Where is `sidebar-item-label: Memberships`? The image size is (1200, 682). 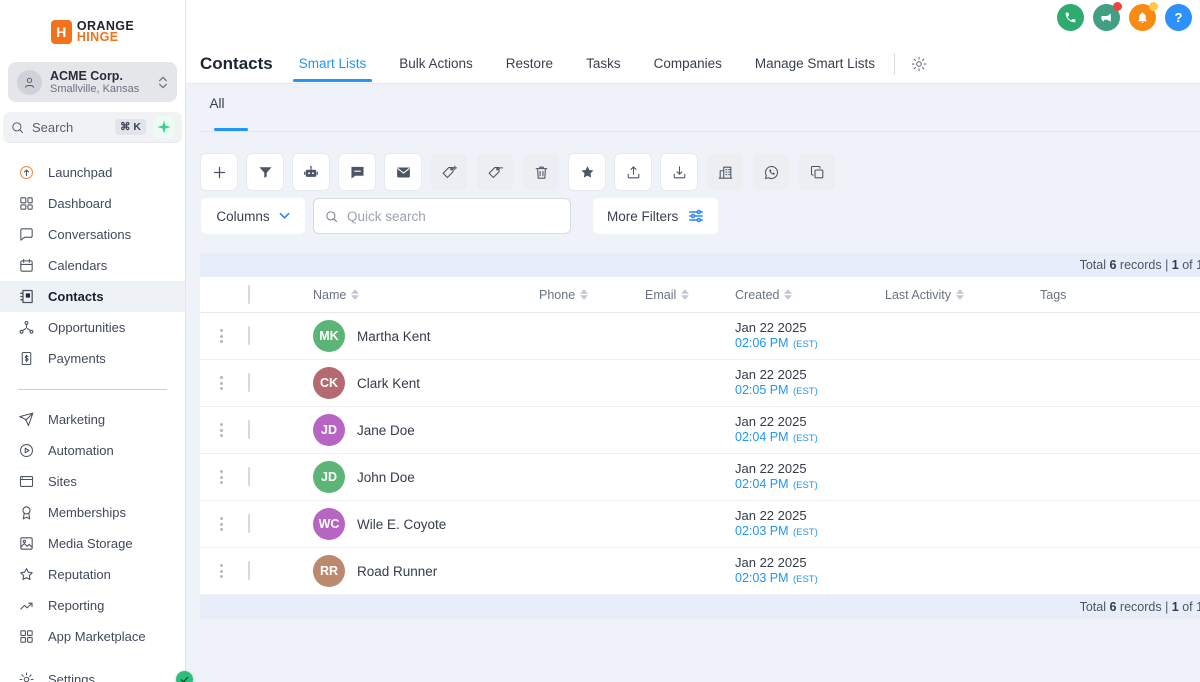
sidebar-item-label: Memberships is located at coordinates (87, 512).